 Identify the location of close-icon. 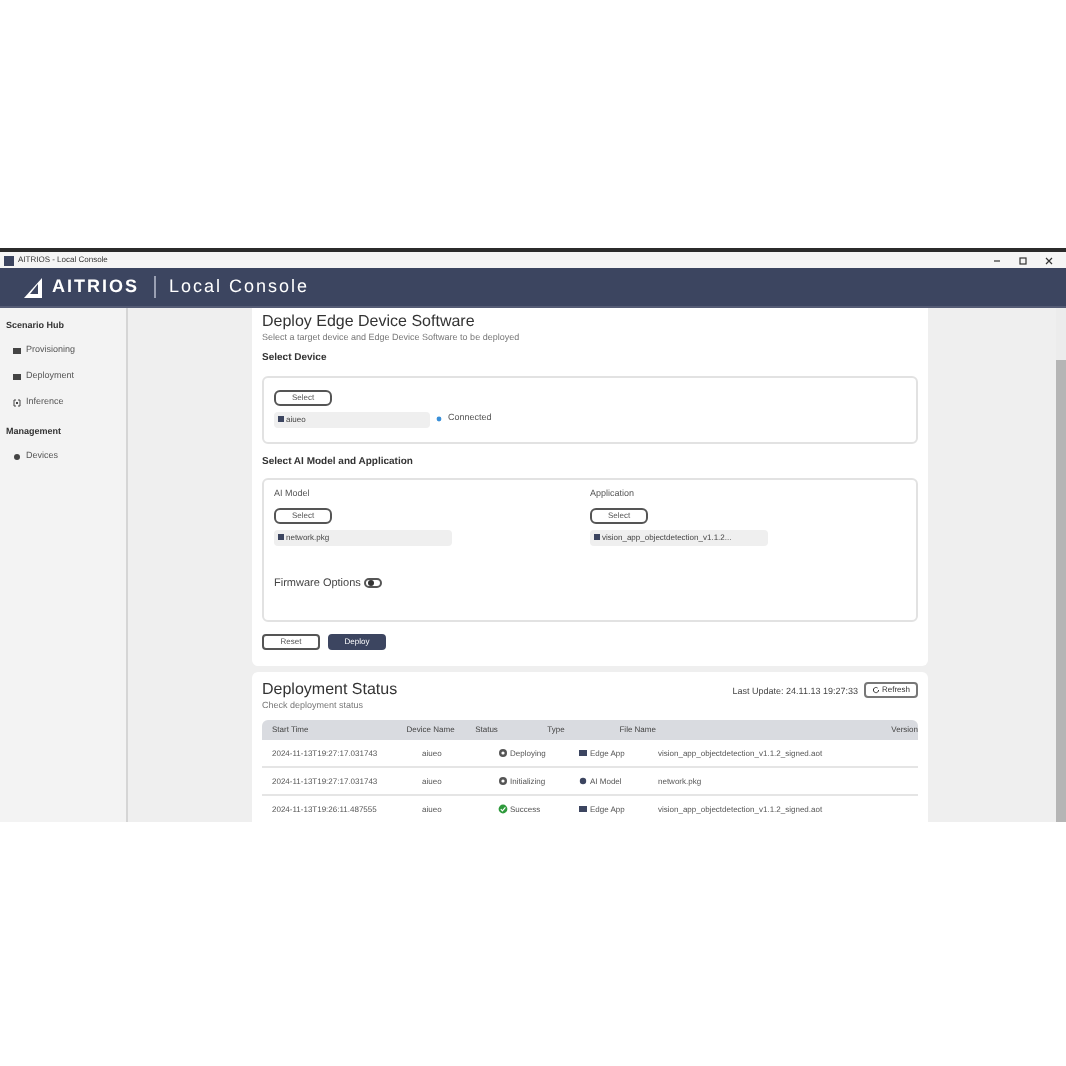
(1049, 260).